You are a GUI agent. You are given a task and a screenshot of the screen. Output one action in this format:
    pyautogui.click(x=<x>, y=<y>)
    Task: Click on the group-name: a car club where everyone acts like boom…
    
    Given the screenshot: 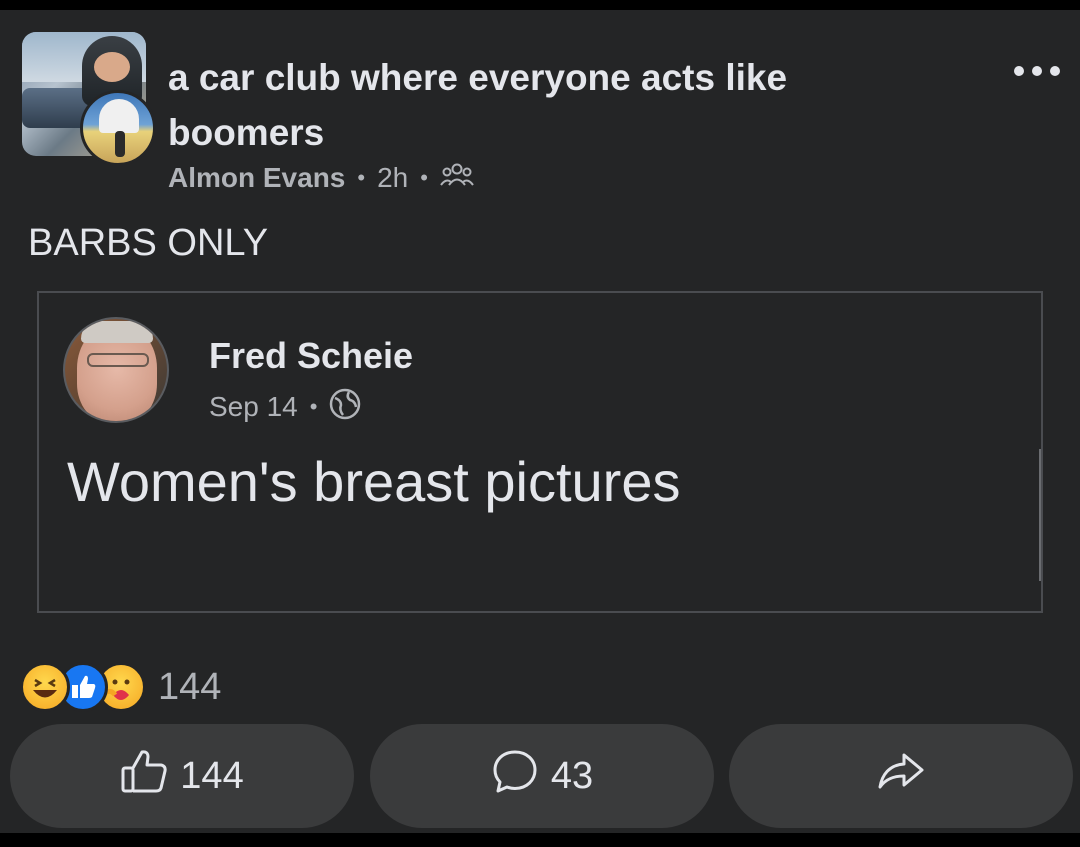 What is the action you would take?
    pyautogui.click(x=558, y=105)
    